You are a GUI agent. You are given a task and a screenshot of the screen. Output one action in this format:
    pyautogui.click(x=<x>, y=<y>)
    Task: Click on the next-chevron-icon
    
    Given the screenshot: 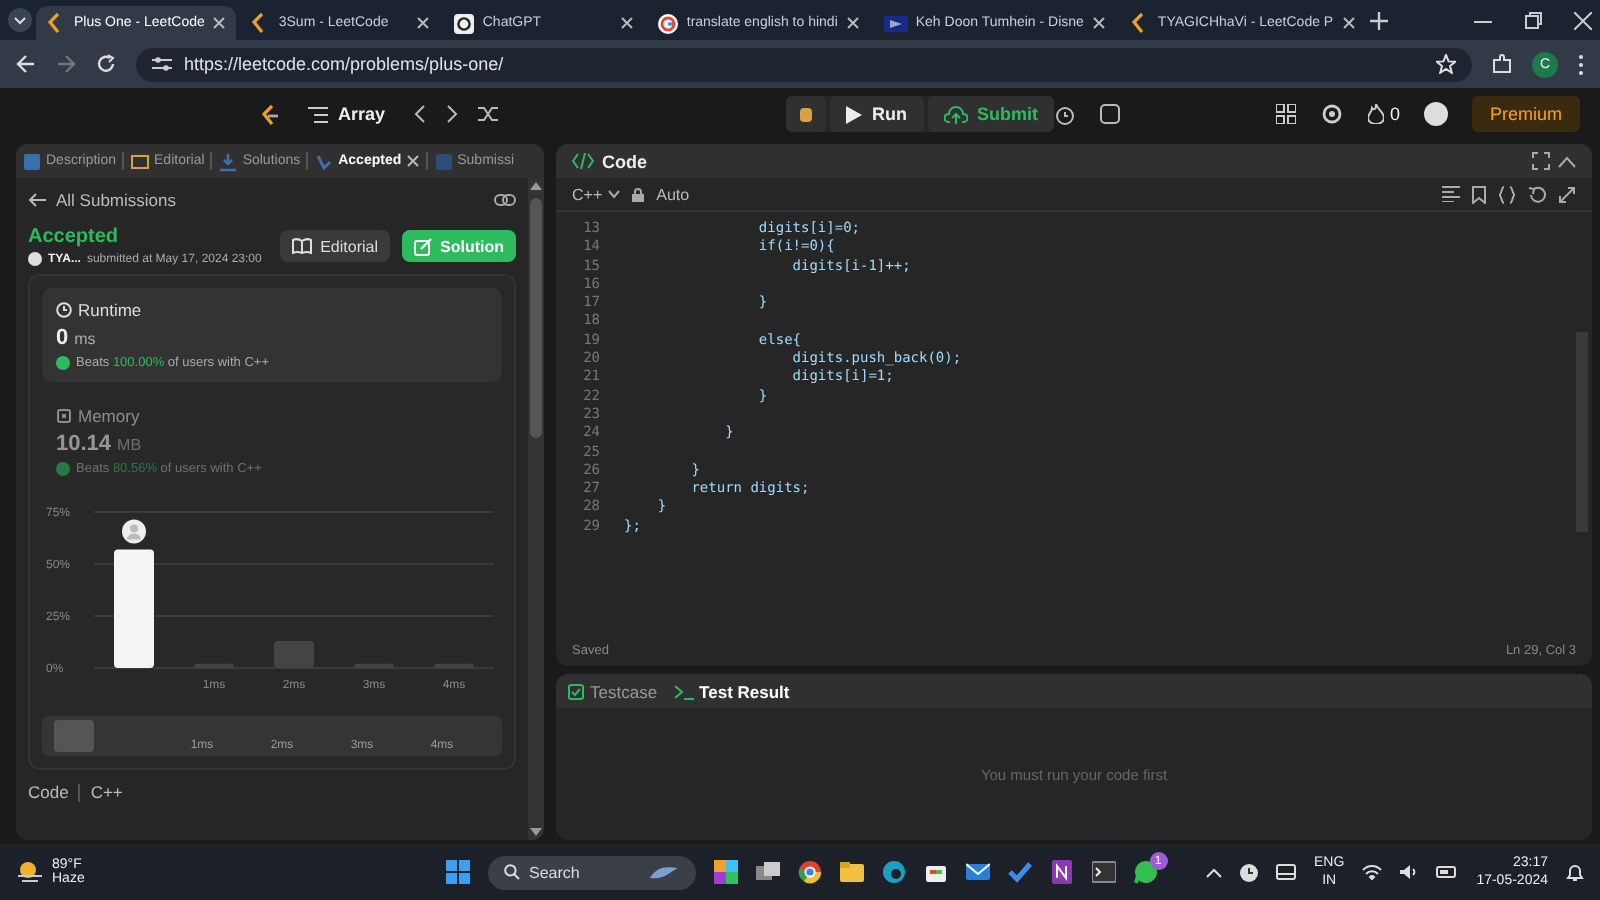 What is the action you would take?
    pyautogui.click(x=451, y=114)
    